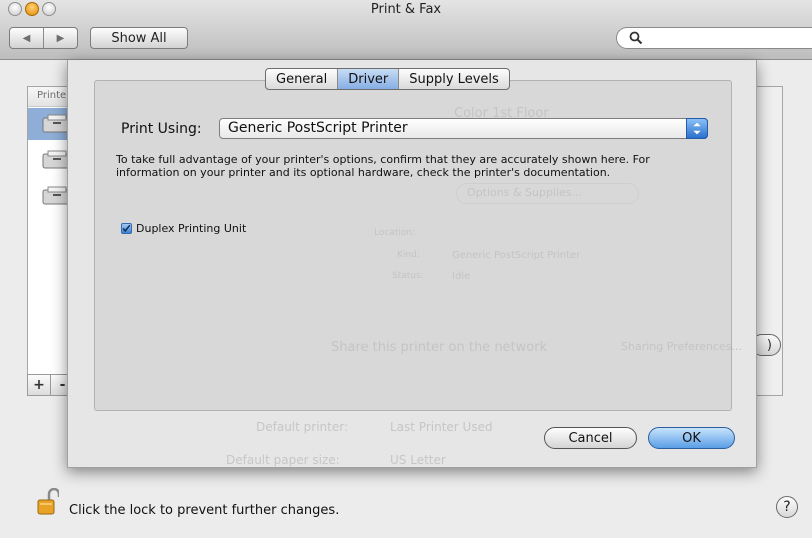 Image resolution: width=812 pixels, height=538 pixels. Describe the element at coordinates (590, 438) in the screenshot. I see `cancel-button: Cancel` at that location.